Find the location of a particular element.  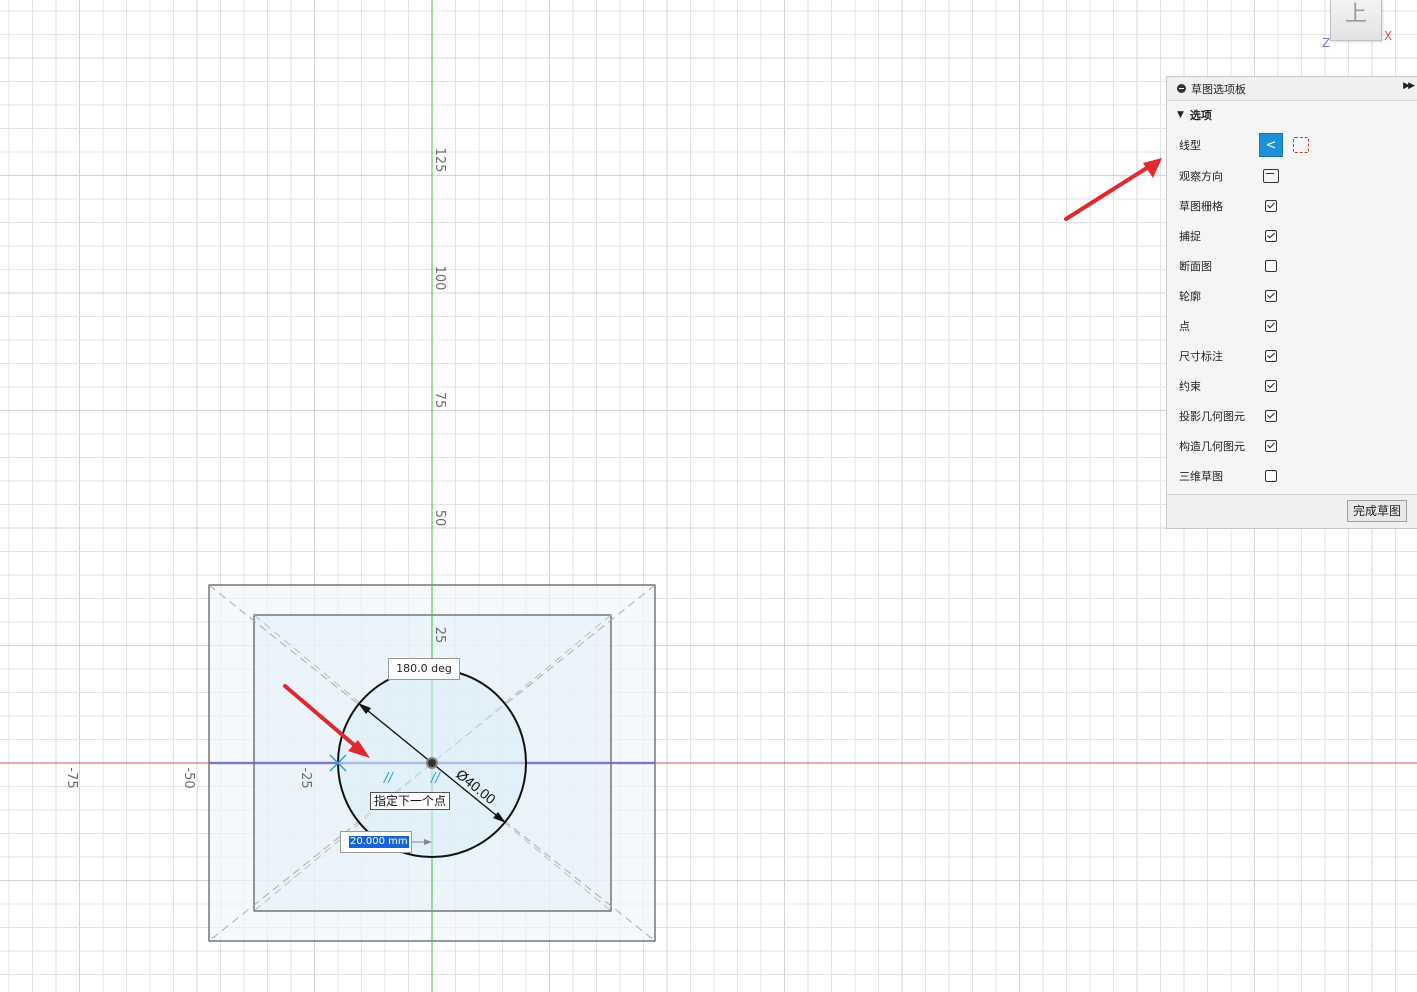

palette-row-snap: 捕捉 is located at coordinates (1294, 236).